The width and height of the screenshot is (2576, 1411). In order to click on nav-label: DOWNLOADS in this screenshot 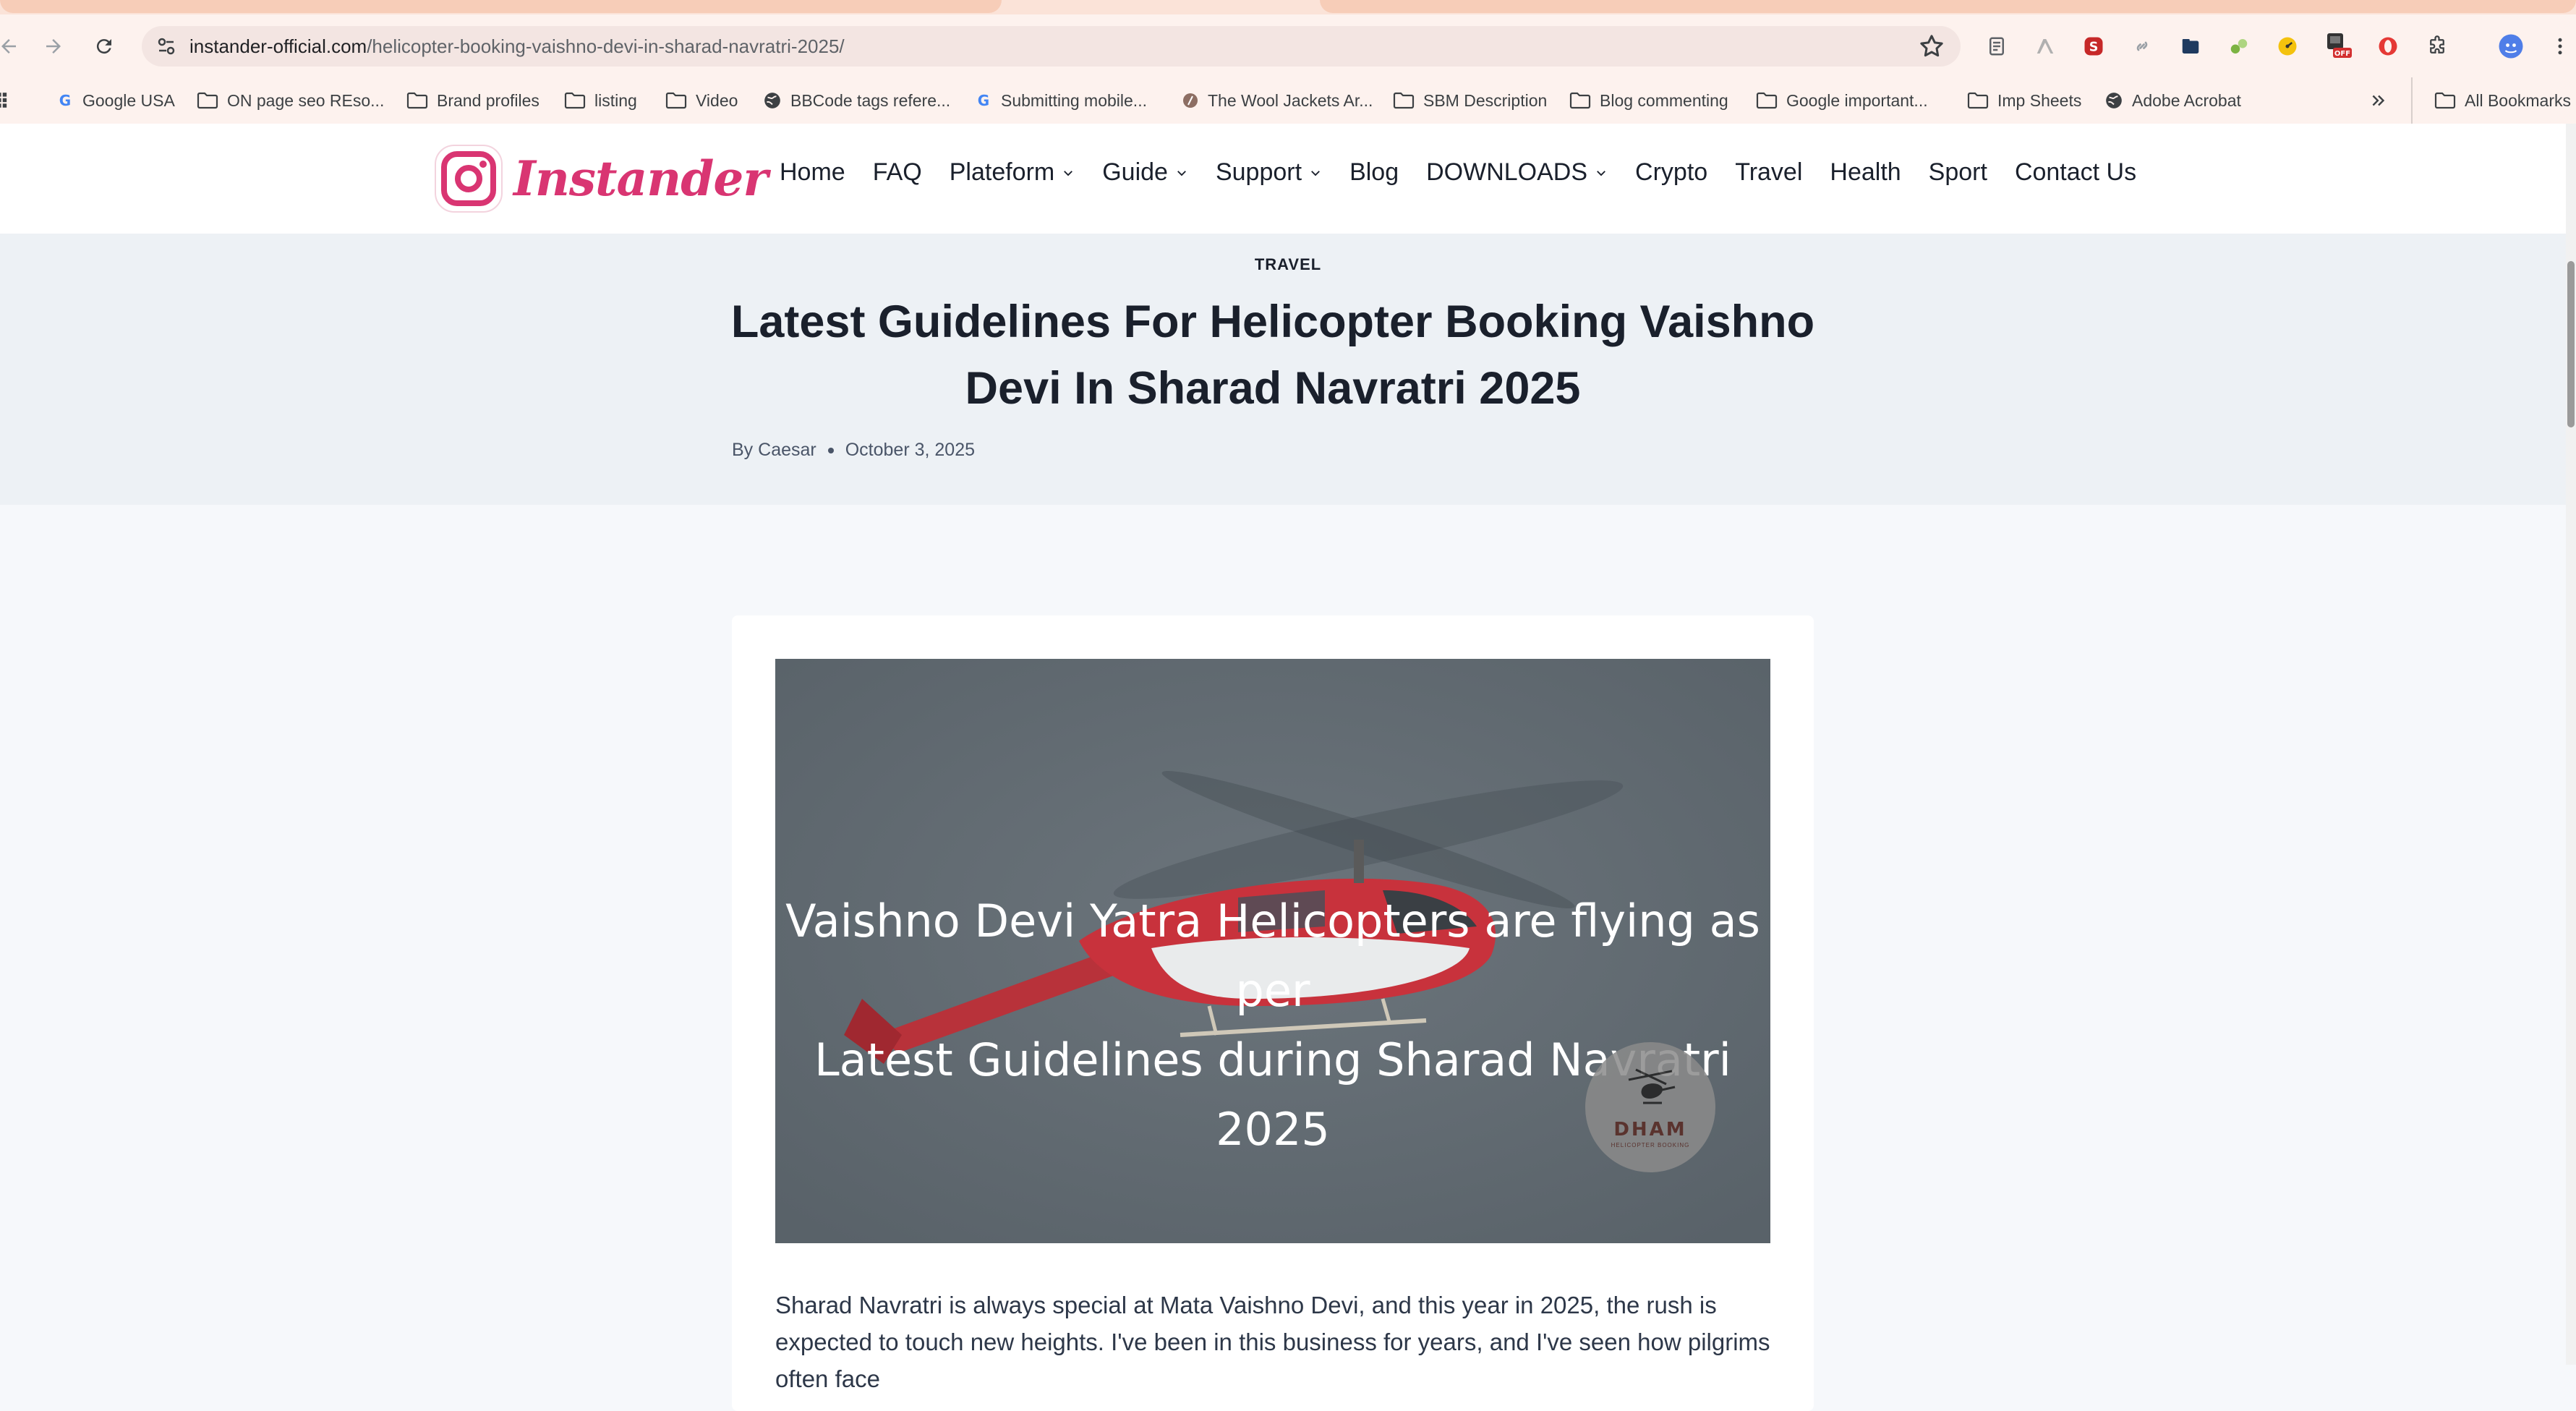, I will do `click(1507, 172)`.